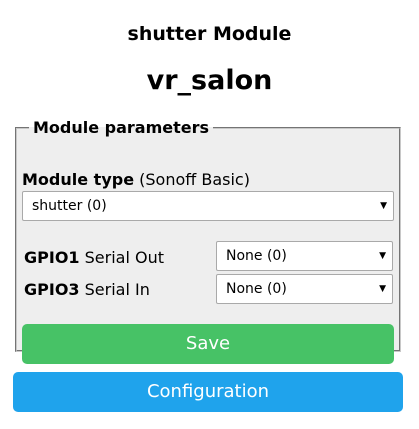 The width and height of the screenshot is (419, 429). I want to click on module-parameters-legend: Module parameters, so click(121, 127).